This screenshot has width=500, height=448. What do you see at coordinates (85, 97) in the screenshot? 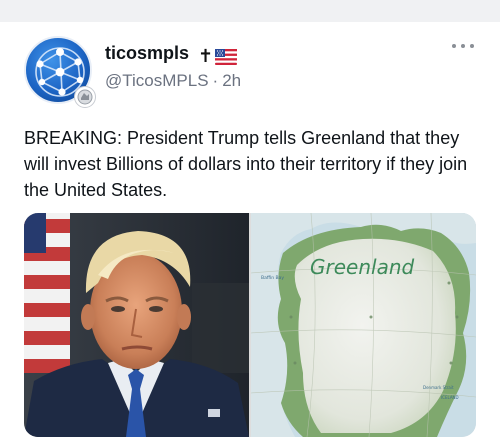
I see `verified-seal-icon` at bounding box center [85, 97].